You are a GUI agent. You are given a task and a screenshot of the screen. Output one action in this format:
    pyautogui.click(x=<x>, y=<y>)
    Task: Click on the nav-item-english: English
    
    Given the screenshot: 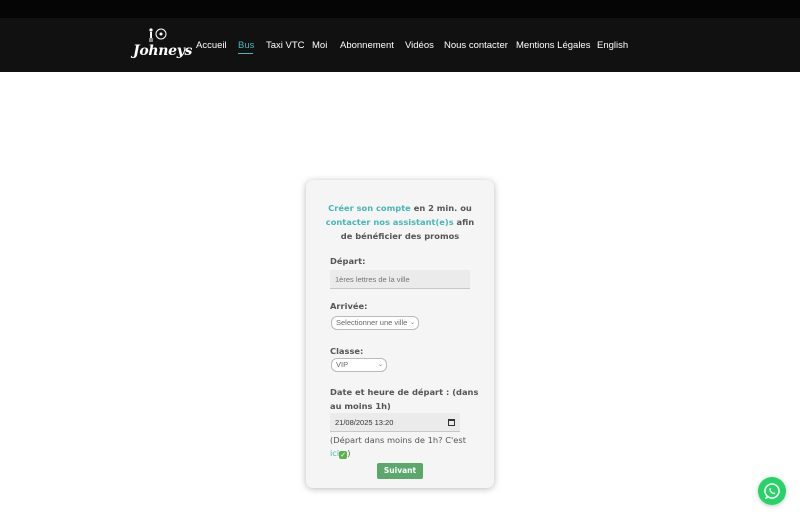 What is the action you would take?
    pyautogui.click(x=612, y=45)
    